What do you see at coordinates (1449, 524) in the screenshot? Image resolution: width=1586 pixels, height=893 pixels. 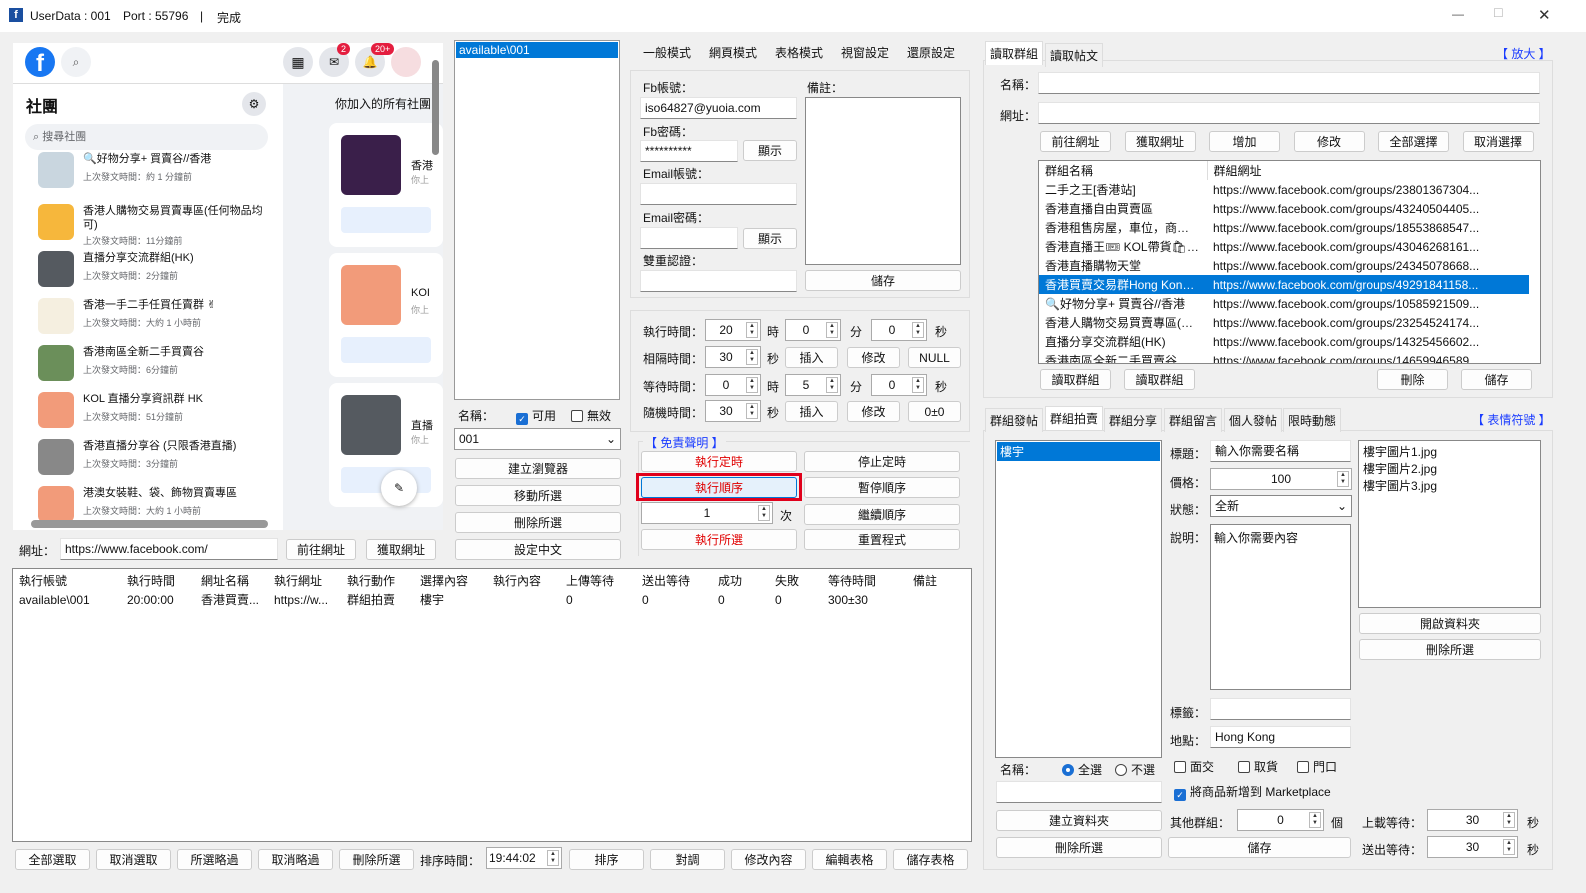 I see `image-list: 樓宇圖片1.jpg 樓宇圖片2.jpg 樓宇圖片3.jpg` at bounding box center [1449, 524].